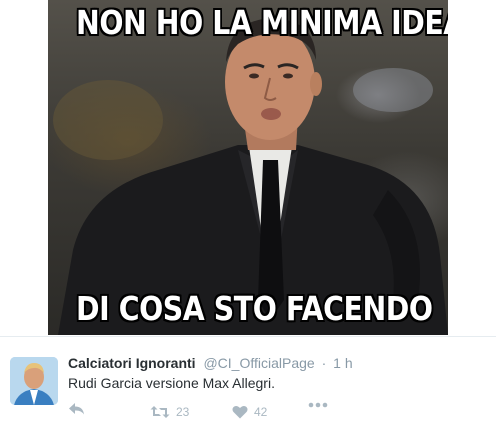  What do you see at coordinates (261, 412) in the screenshot?
I see `like-count: 42` at bounding box center [261, 412].